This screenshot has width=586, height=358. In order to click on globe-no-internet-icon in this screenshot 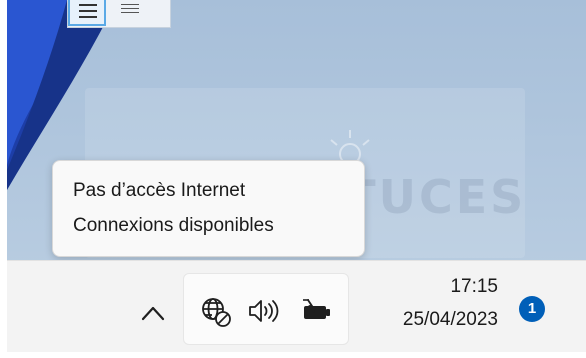, I will do `click(216, 312)`.